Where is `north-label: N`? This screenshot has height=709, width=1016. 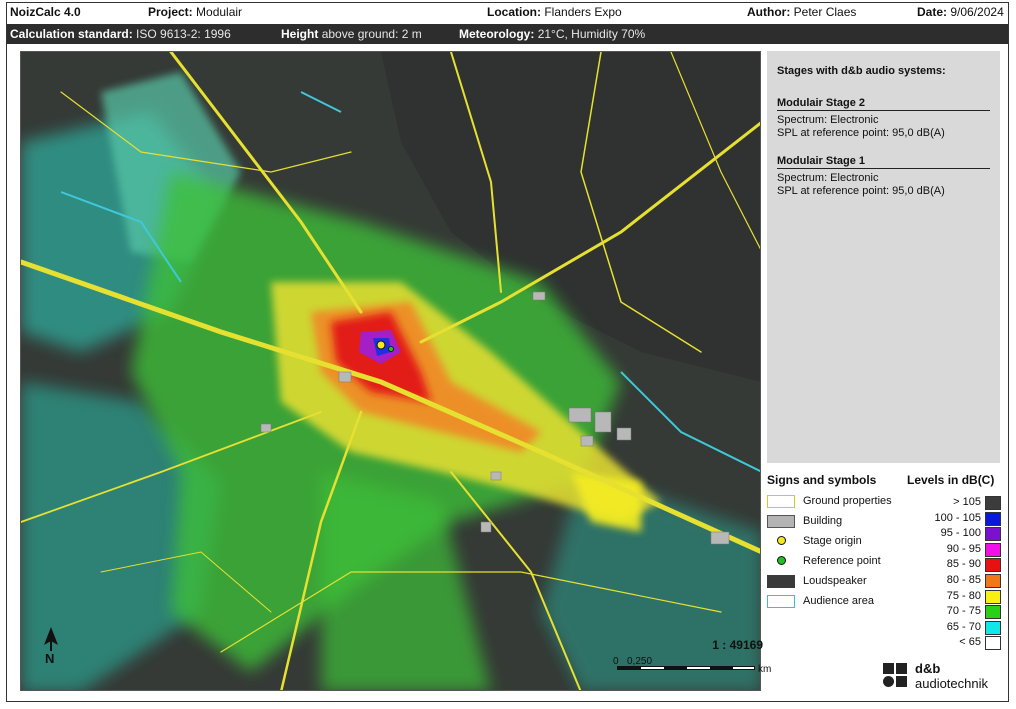 north-label: N is located at coordinates (50, 658).